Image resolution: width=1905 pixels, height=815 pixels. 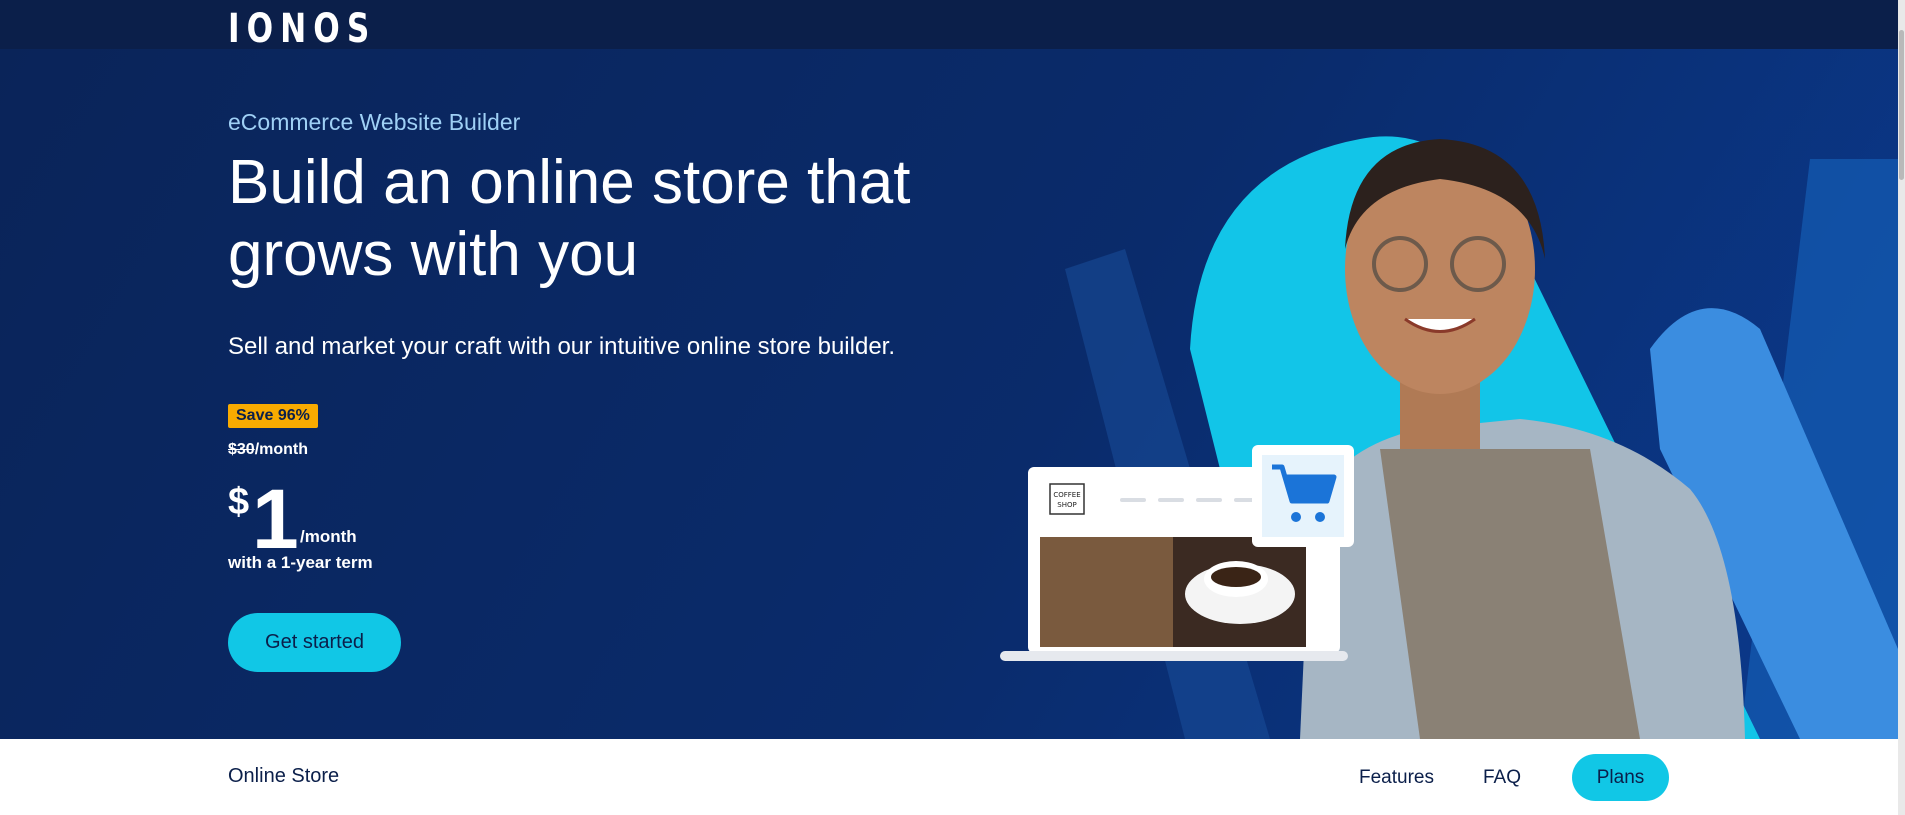 What do you see at coordinates (1502, 778) in the screenshot?
I see `subnav-link-faq: FAQ` at bounding box center [1502, 778].